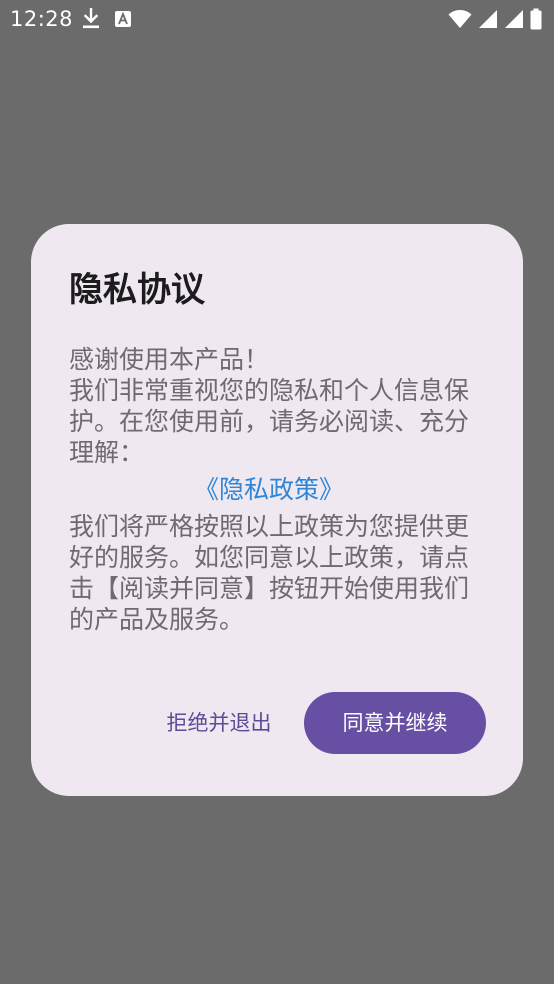 Image resolution: width=554 pixels, height=984 pixels. Describe the element at coordinates (460, 19) in the screenshot. I see `wifi-icon` at that location.